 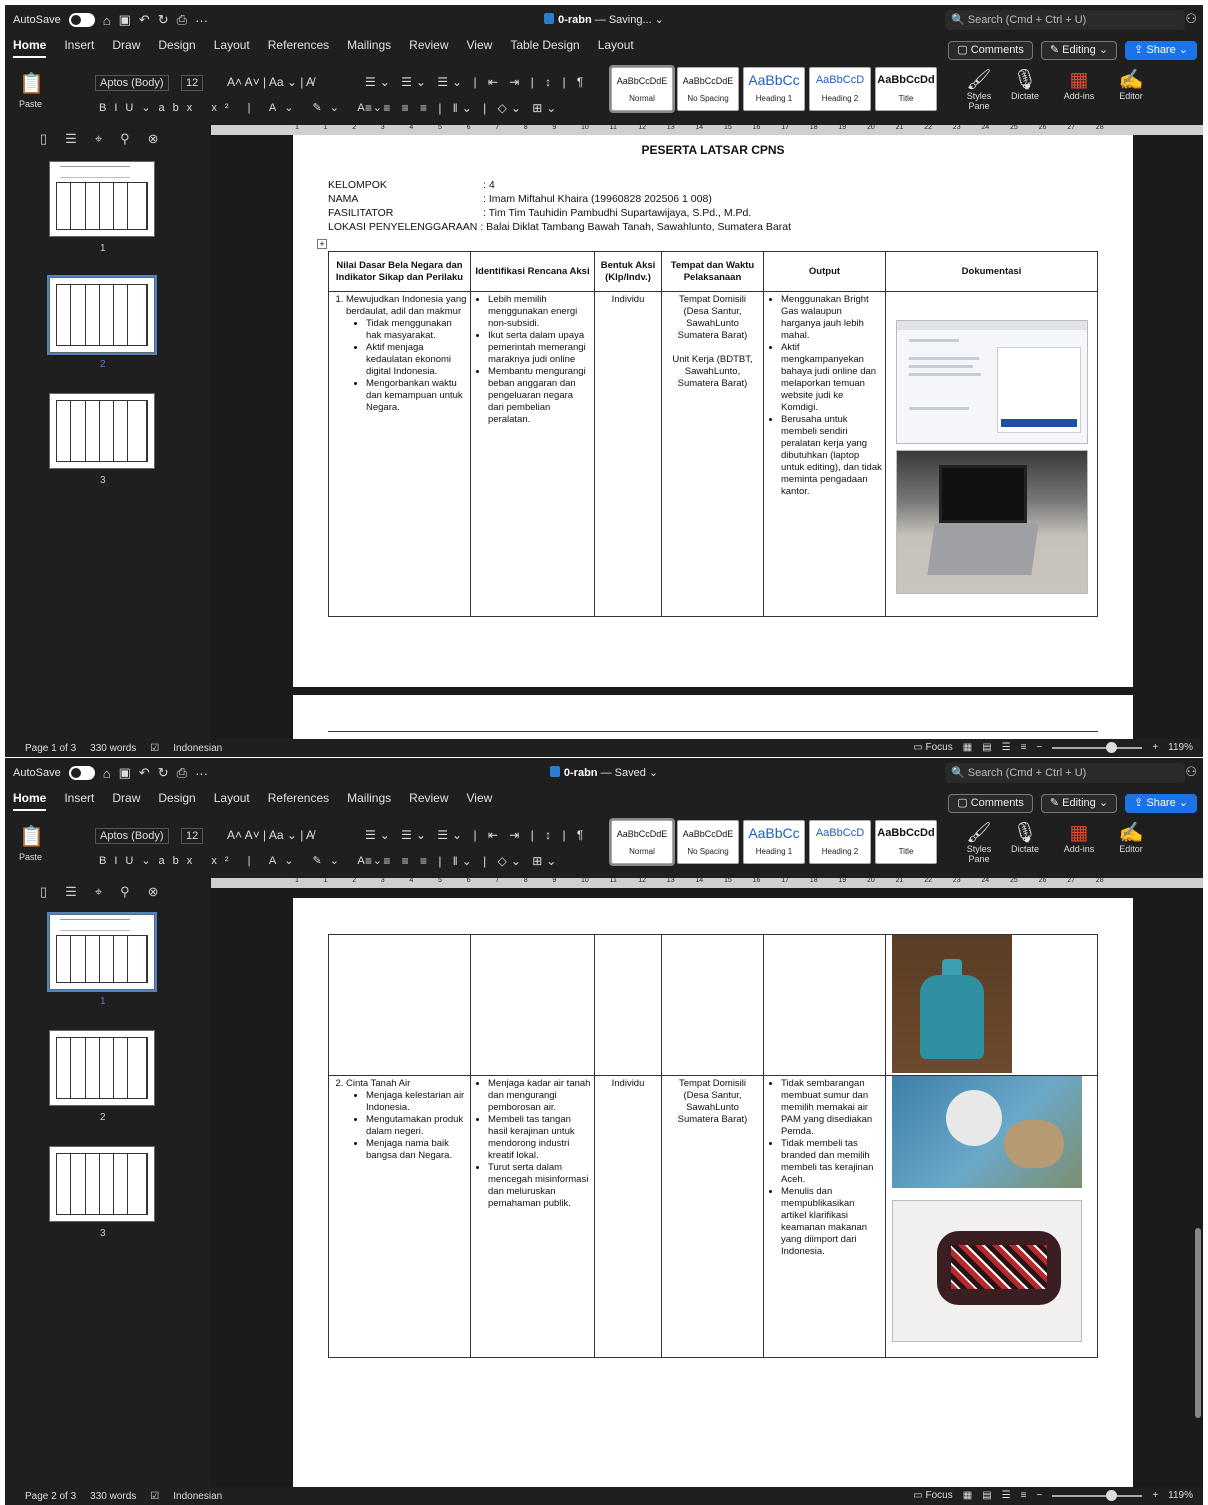 I want to click on page-counter: Page 2 of 3, so click(x=50, y=1496).